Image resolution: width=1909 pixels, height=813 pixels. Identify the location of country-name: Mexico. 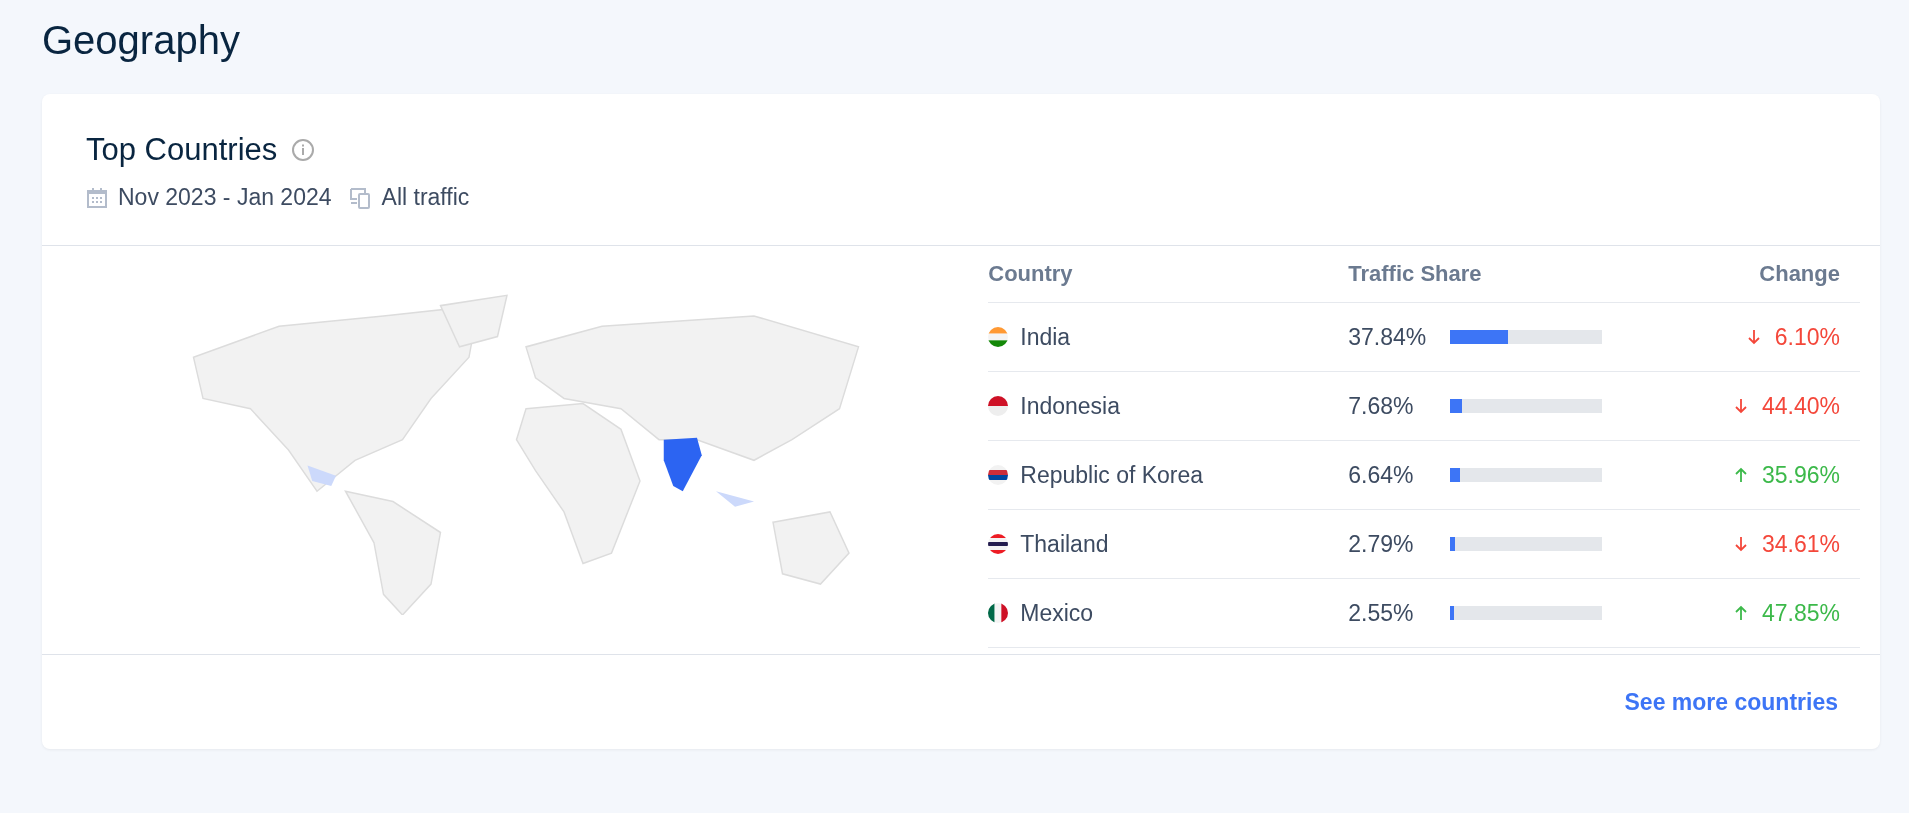
(1057, 613).